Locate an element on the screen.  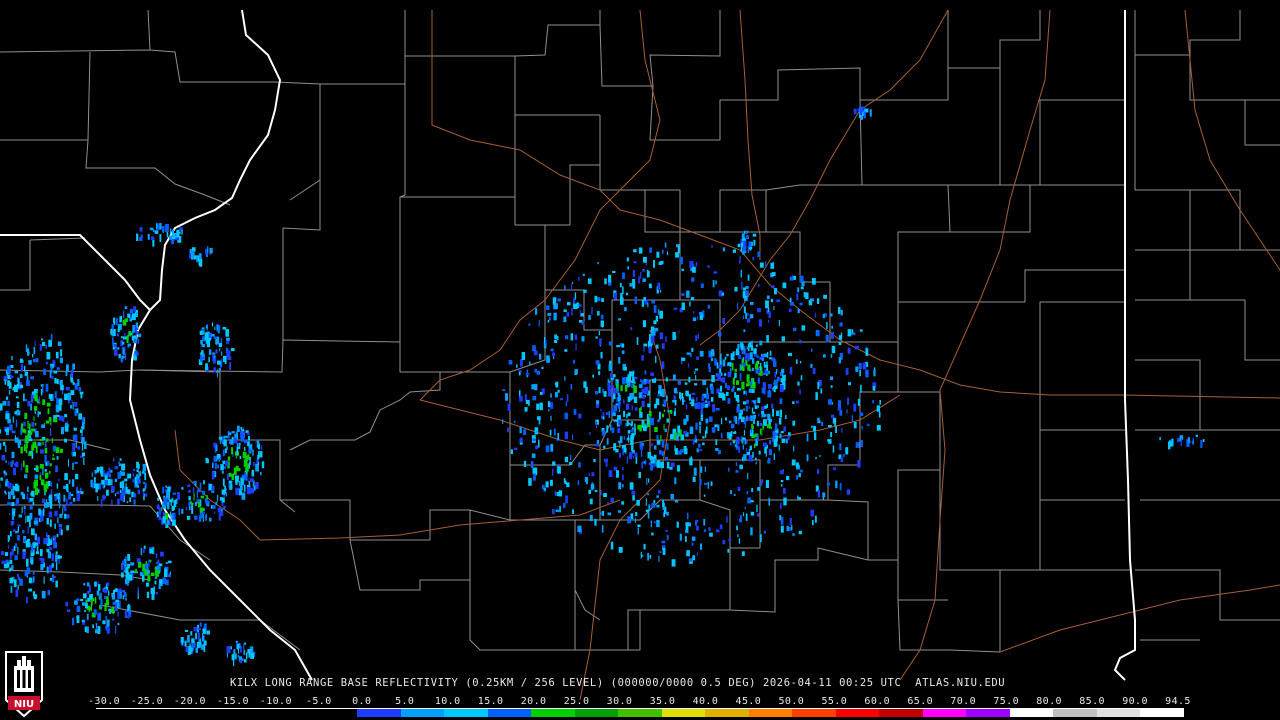
scale-tick-label: 55.0 is located at coordinates (834, 701).